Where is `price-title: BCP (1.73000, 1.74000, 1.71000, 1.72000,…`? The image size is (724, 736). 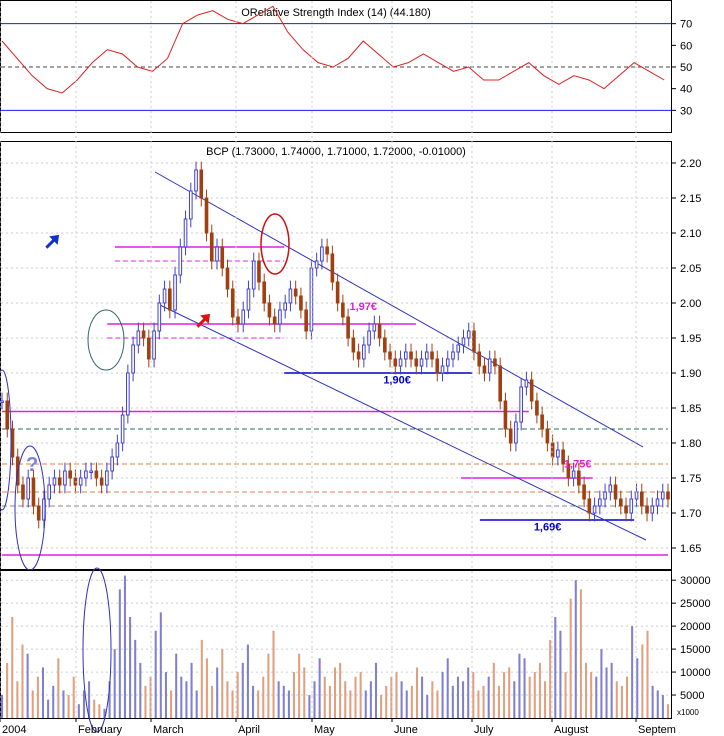
price-title: BCP (1.73000, 1.74000, 1.71000, 1.72000,… is located at coordinates (336, 152).